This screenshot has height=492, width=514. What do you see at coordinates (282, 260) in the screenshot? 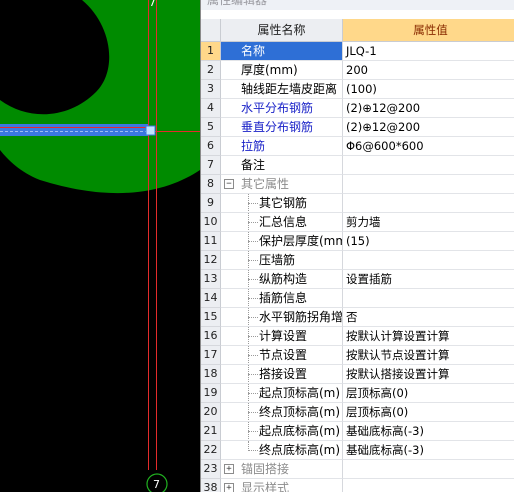
I see `property-name: 压墙筋` at bounding box center [282, 260].